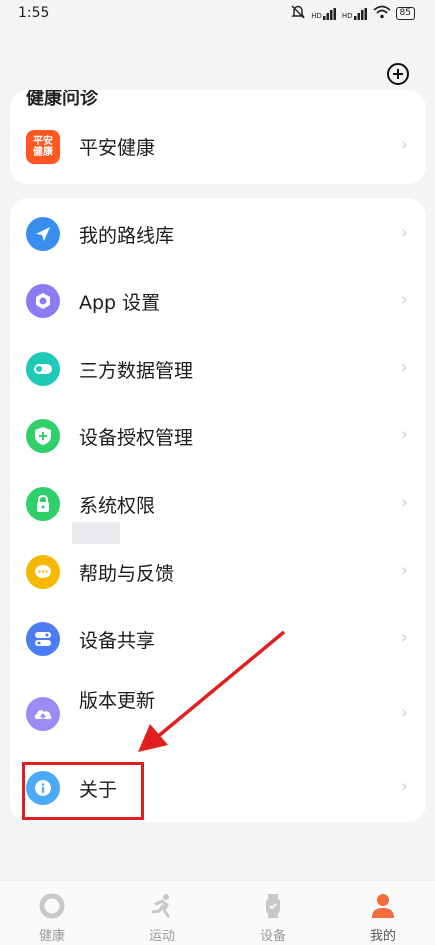  What do you see at coordinates (218, 233) in the screenshot?
I see `list-item-route-library: 我的路线库 ›` at bounding box center [218, 233].